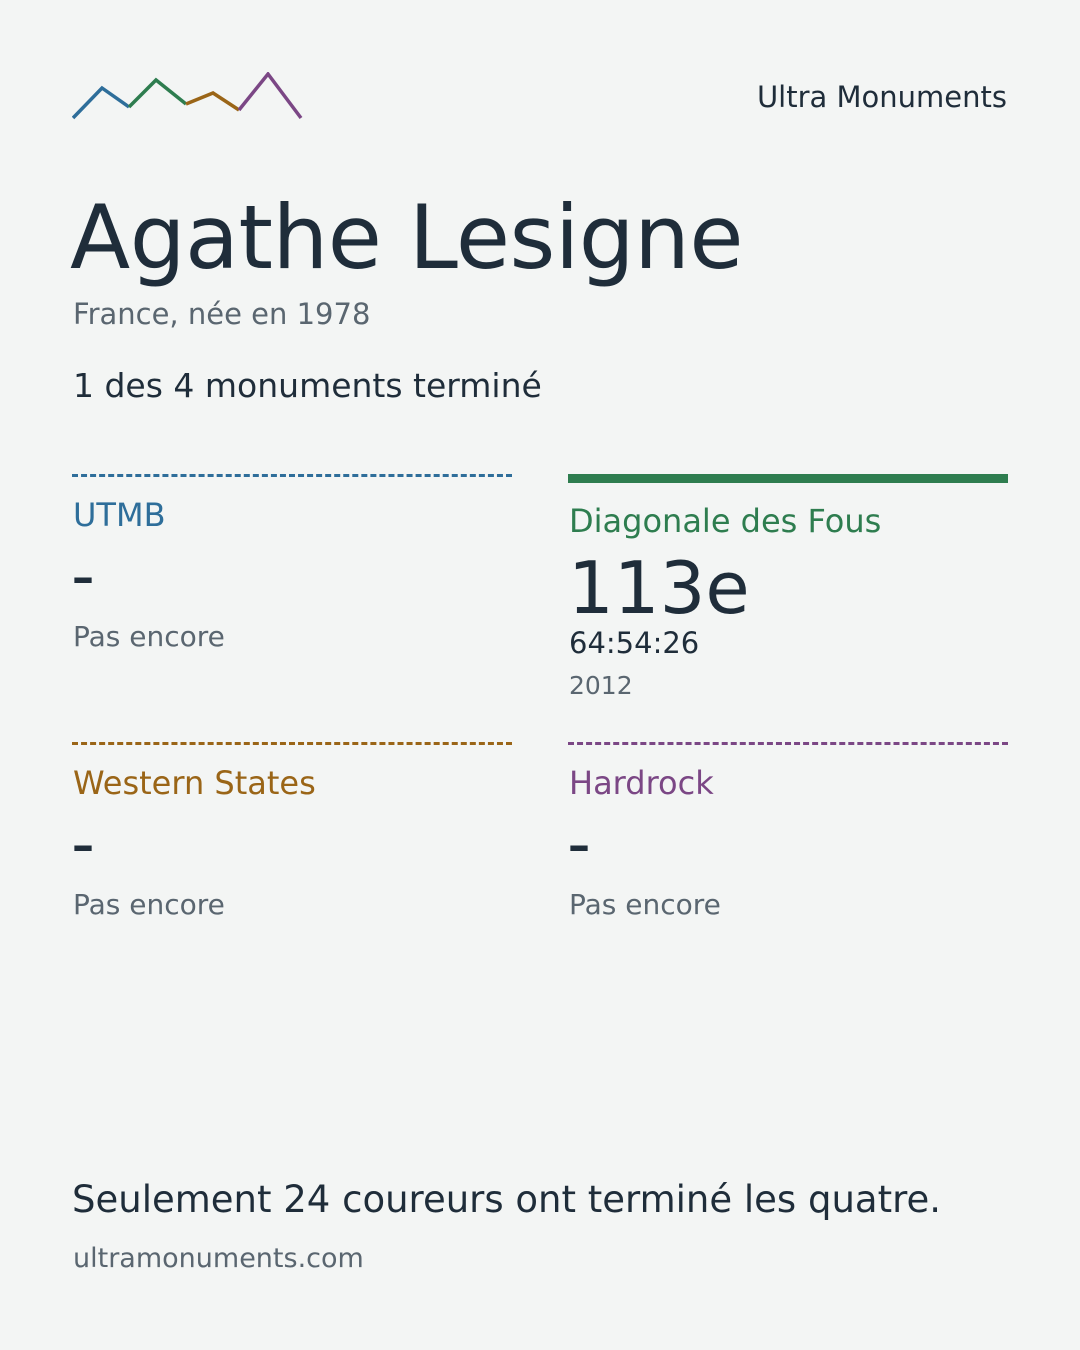 This screenshot has width=1080, height=1350. Describe the element at coordinates (407, 237) in the screenshot. I see `athlete-name: Agathe Lesigne` at that location.